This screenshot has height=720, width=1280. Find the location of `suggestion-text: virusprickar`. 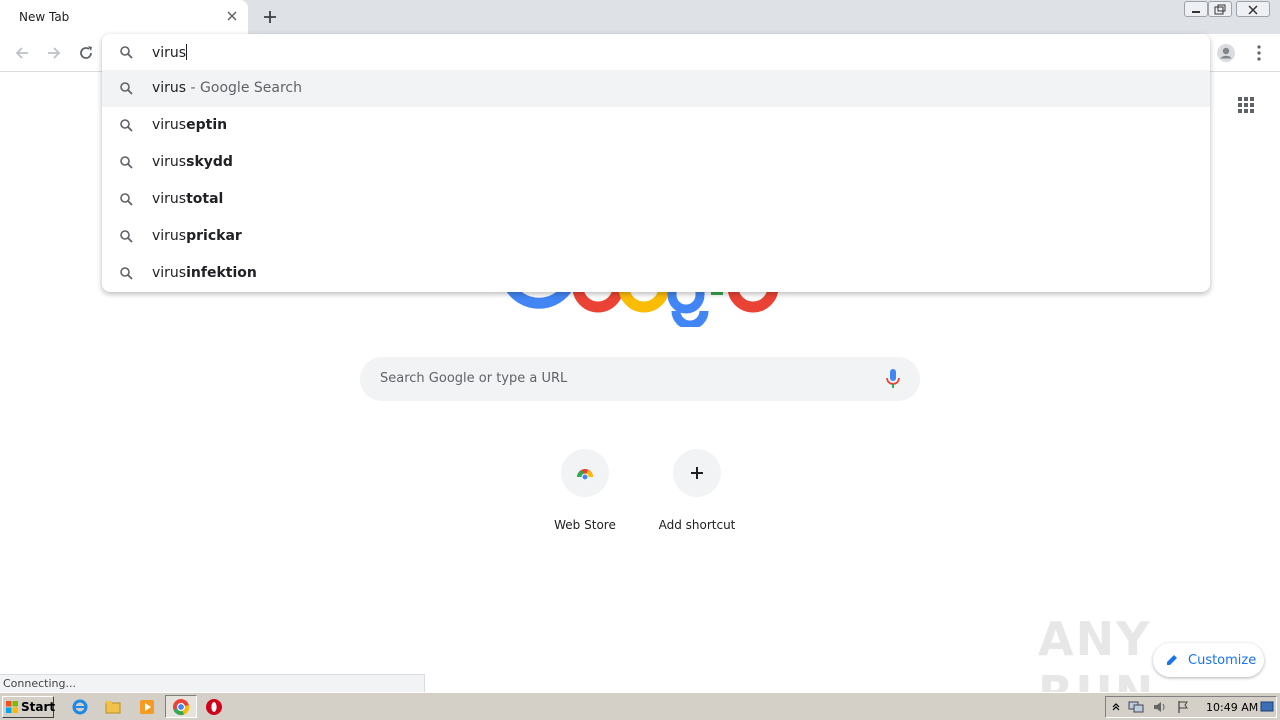

suggestion-text: virusprickar is located at coordinates (197, 236).